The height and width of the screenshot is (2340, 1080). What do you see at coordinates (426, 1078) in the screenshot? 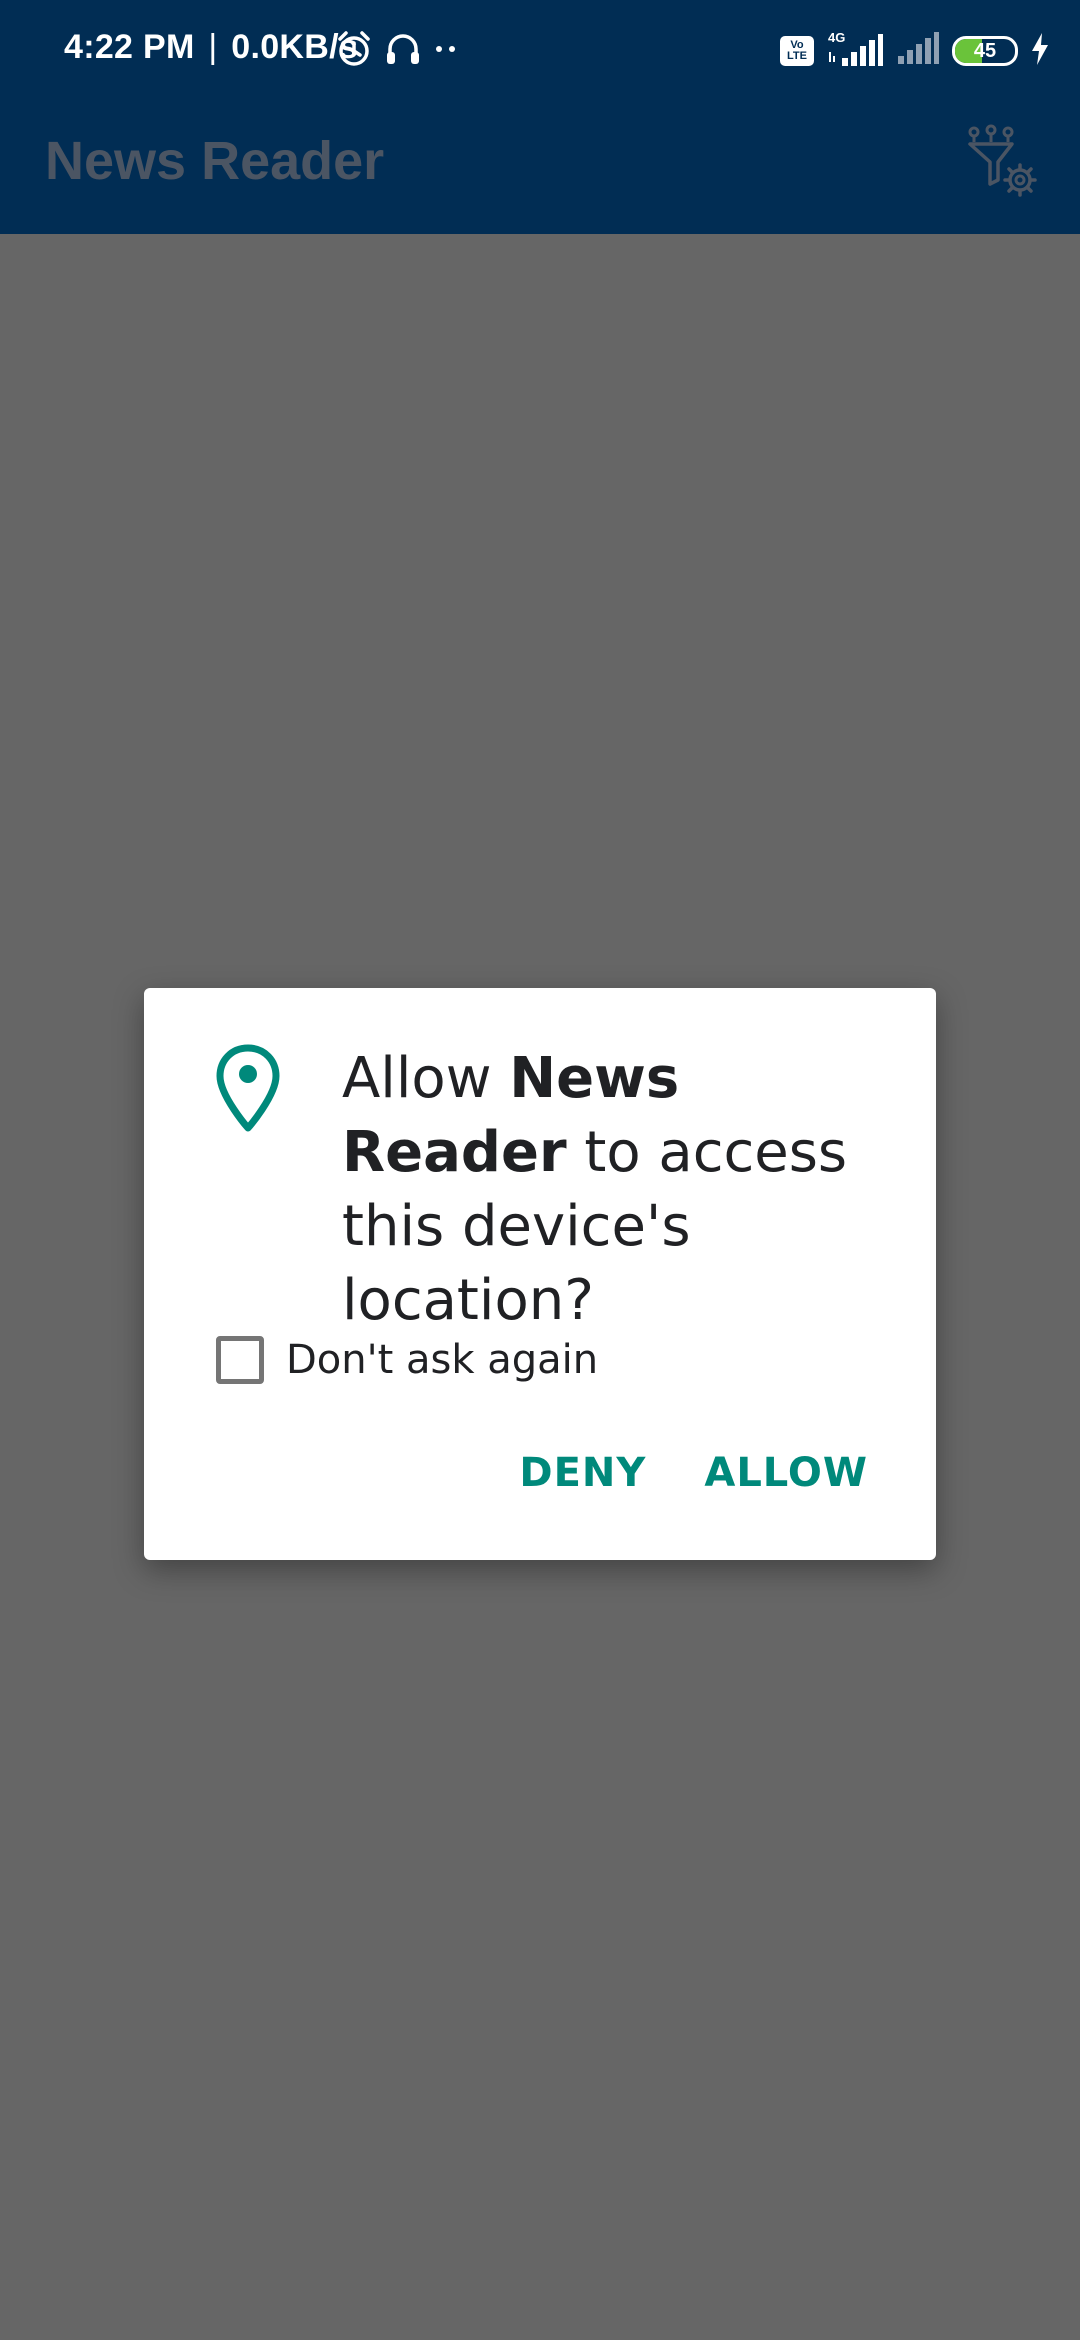
I see `message-prefix: Allow` at bounding box center [426, 1078].